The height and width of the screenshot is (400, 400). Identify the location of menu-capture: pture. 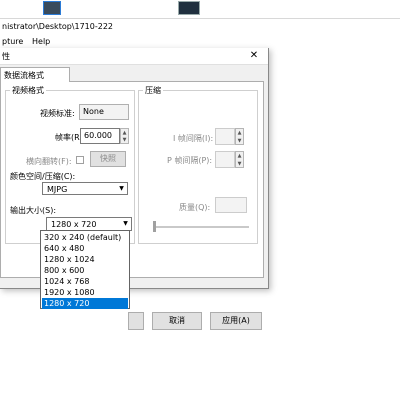
(12, 42).